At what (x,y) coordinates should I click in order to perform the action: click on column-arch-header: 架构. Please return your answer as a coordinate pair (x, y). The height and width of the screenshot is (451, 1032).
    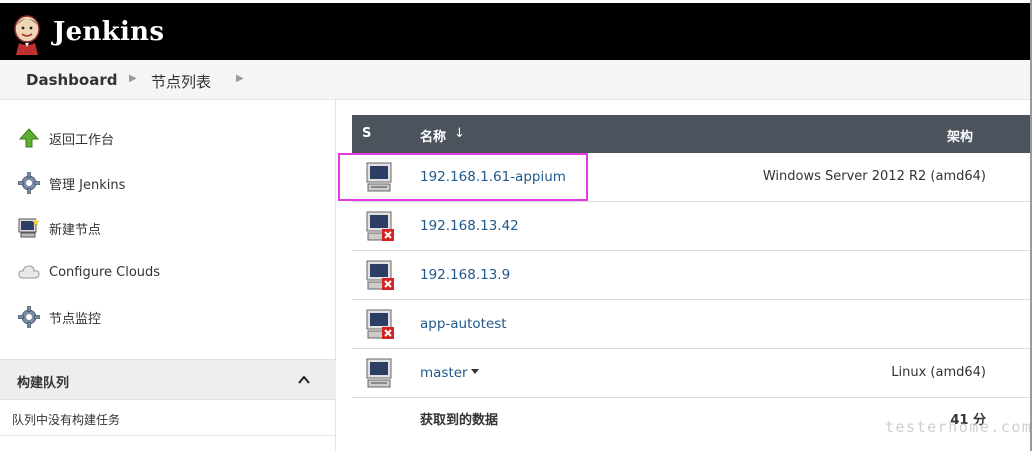
    Looking at the image, I should click on (960, 135).